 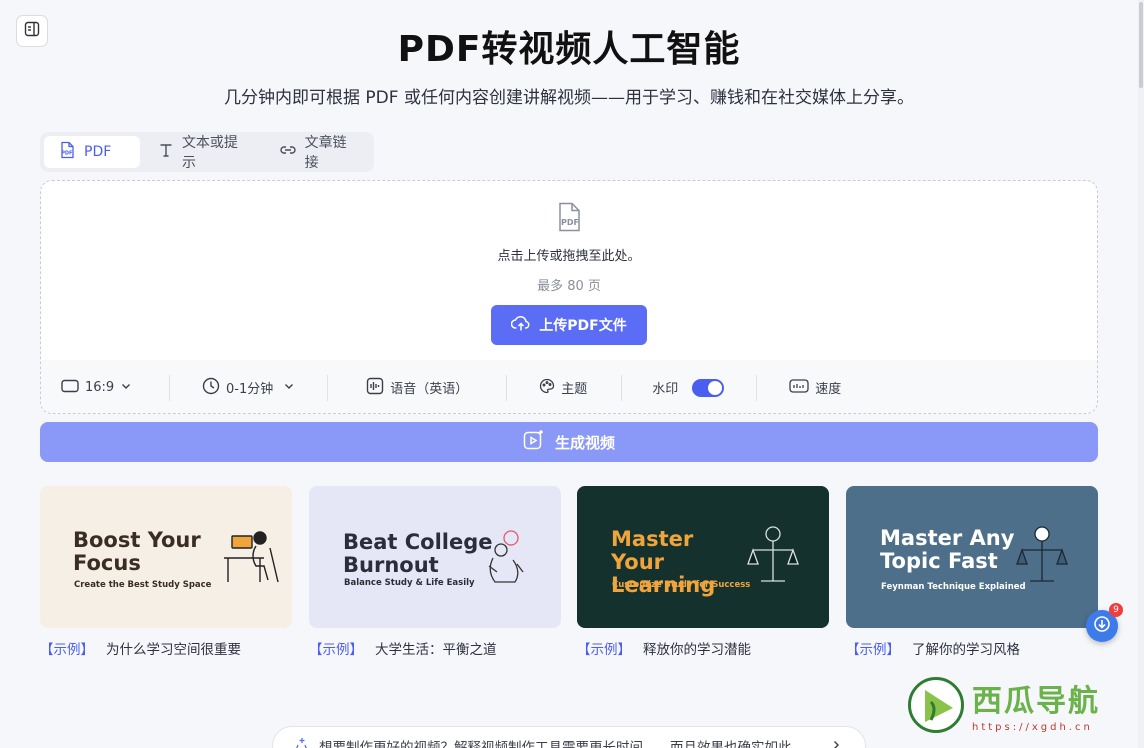 I want to click on upload-prompt: 点击上传或拖拽至此处。, so click(x=569, y=256).